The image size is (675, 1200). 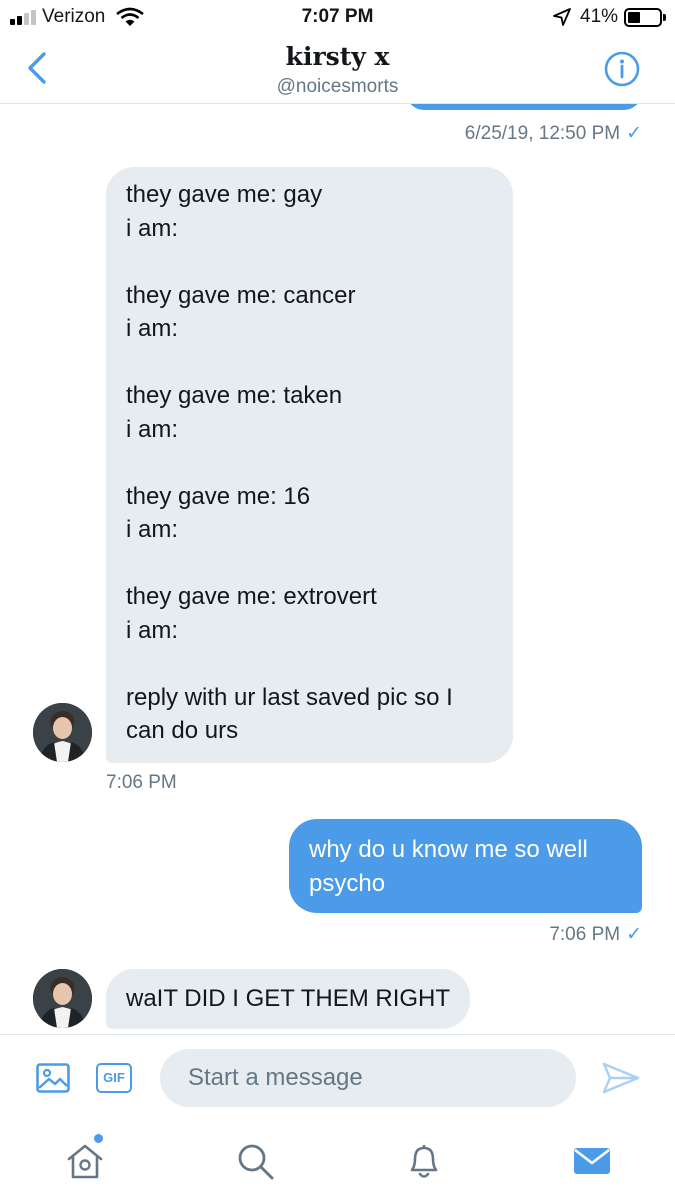 I want to click on battery-level, so click(x=634, y=17).